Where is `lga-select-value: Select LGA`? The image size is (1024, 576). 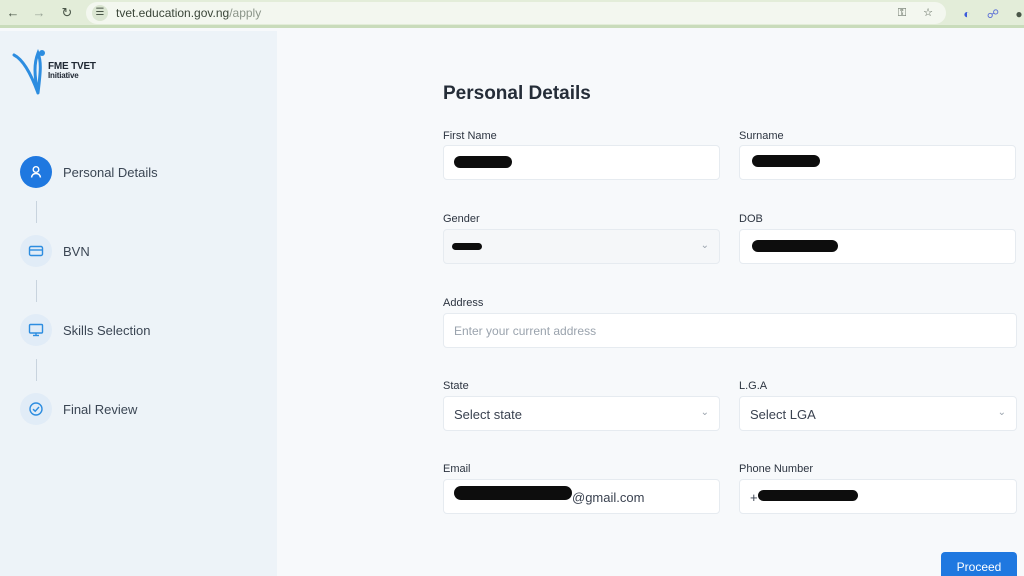 lga-select-value: Select LGA is located at coordinates (783, 414).